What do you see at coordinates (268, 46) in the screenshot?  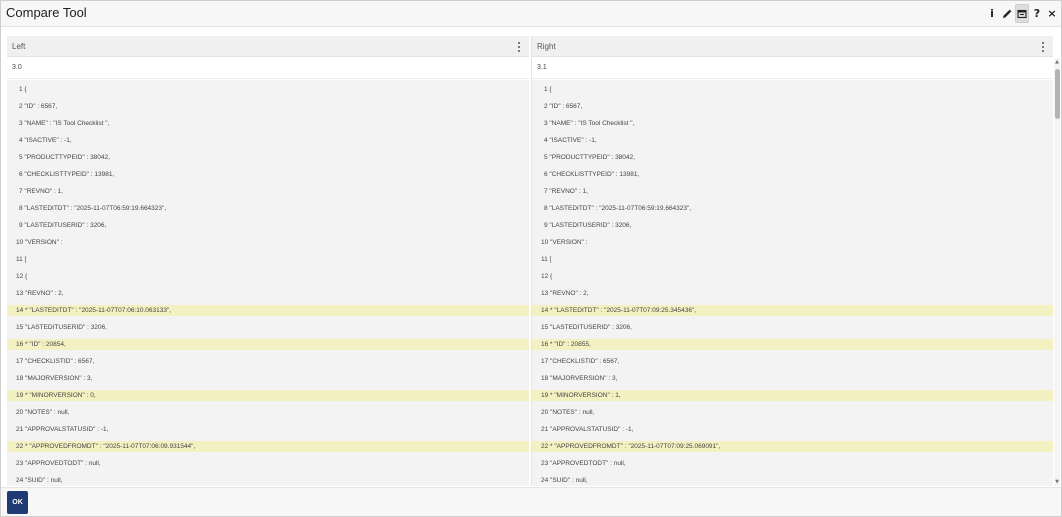 I see `left-panel-header: Left` at bounding box center [268, 46].